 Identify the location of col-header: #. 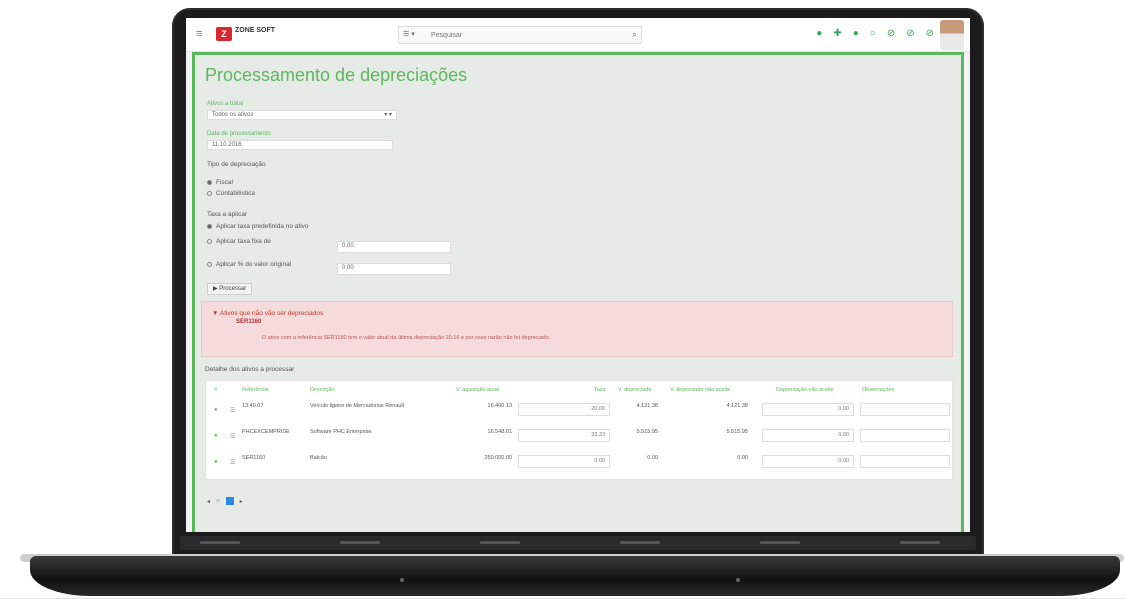
(216, 390).